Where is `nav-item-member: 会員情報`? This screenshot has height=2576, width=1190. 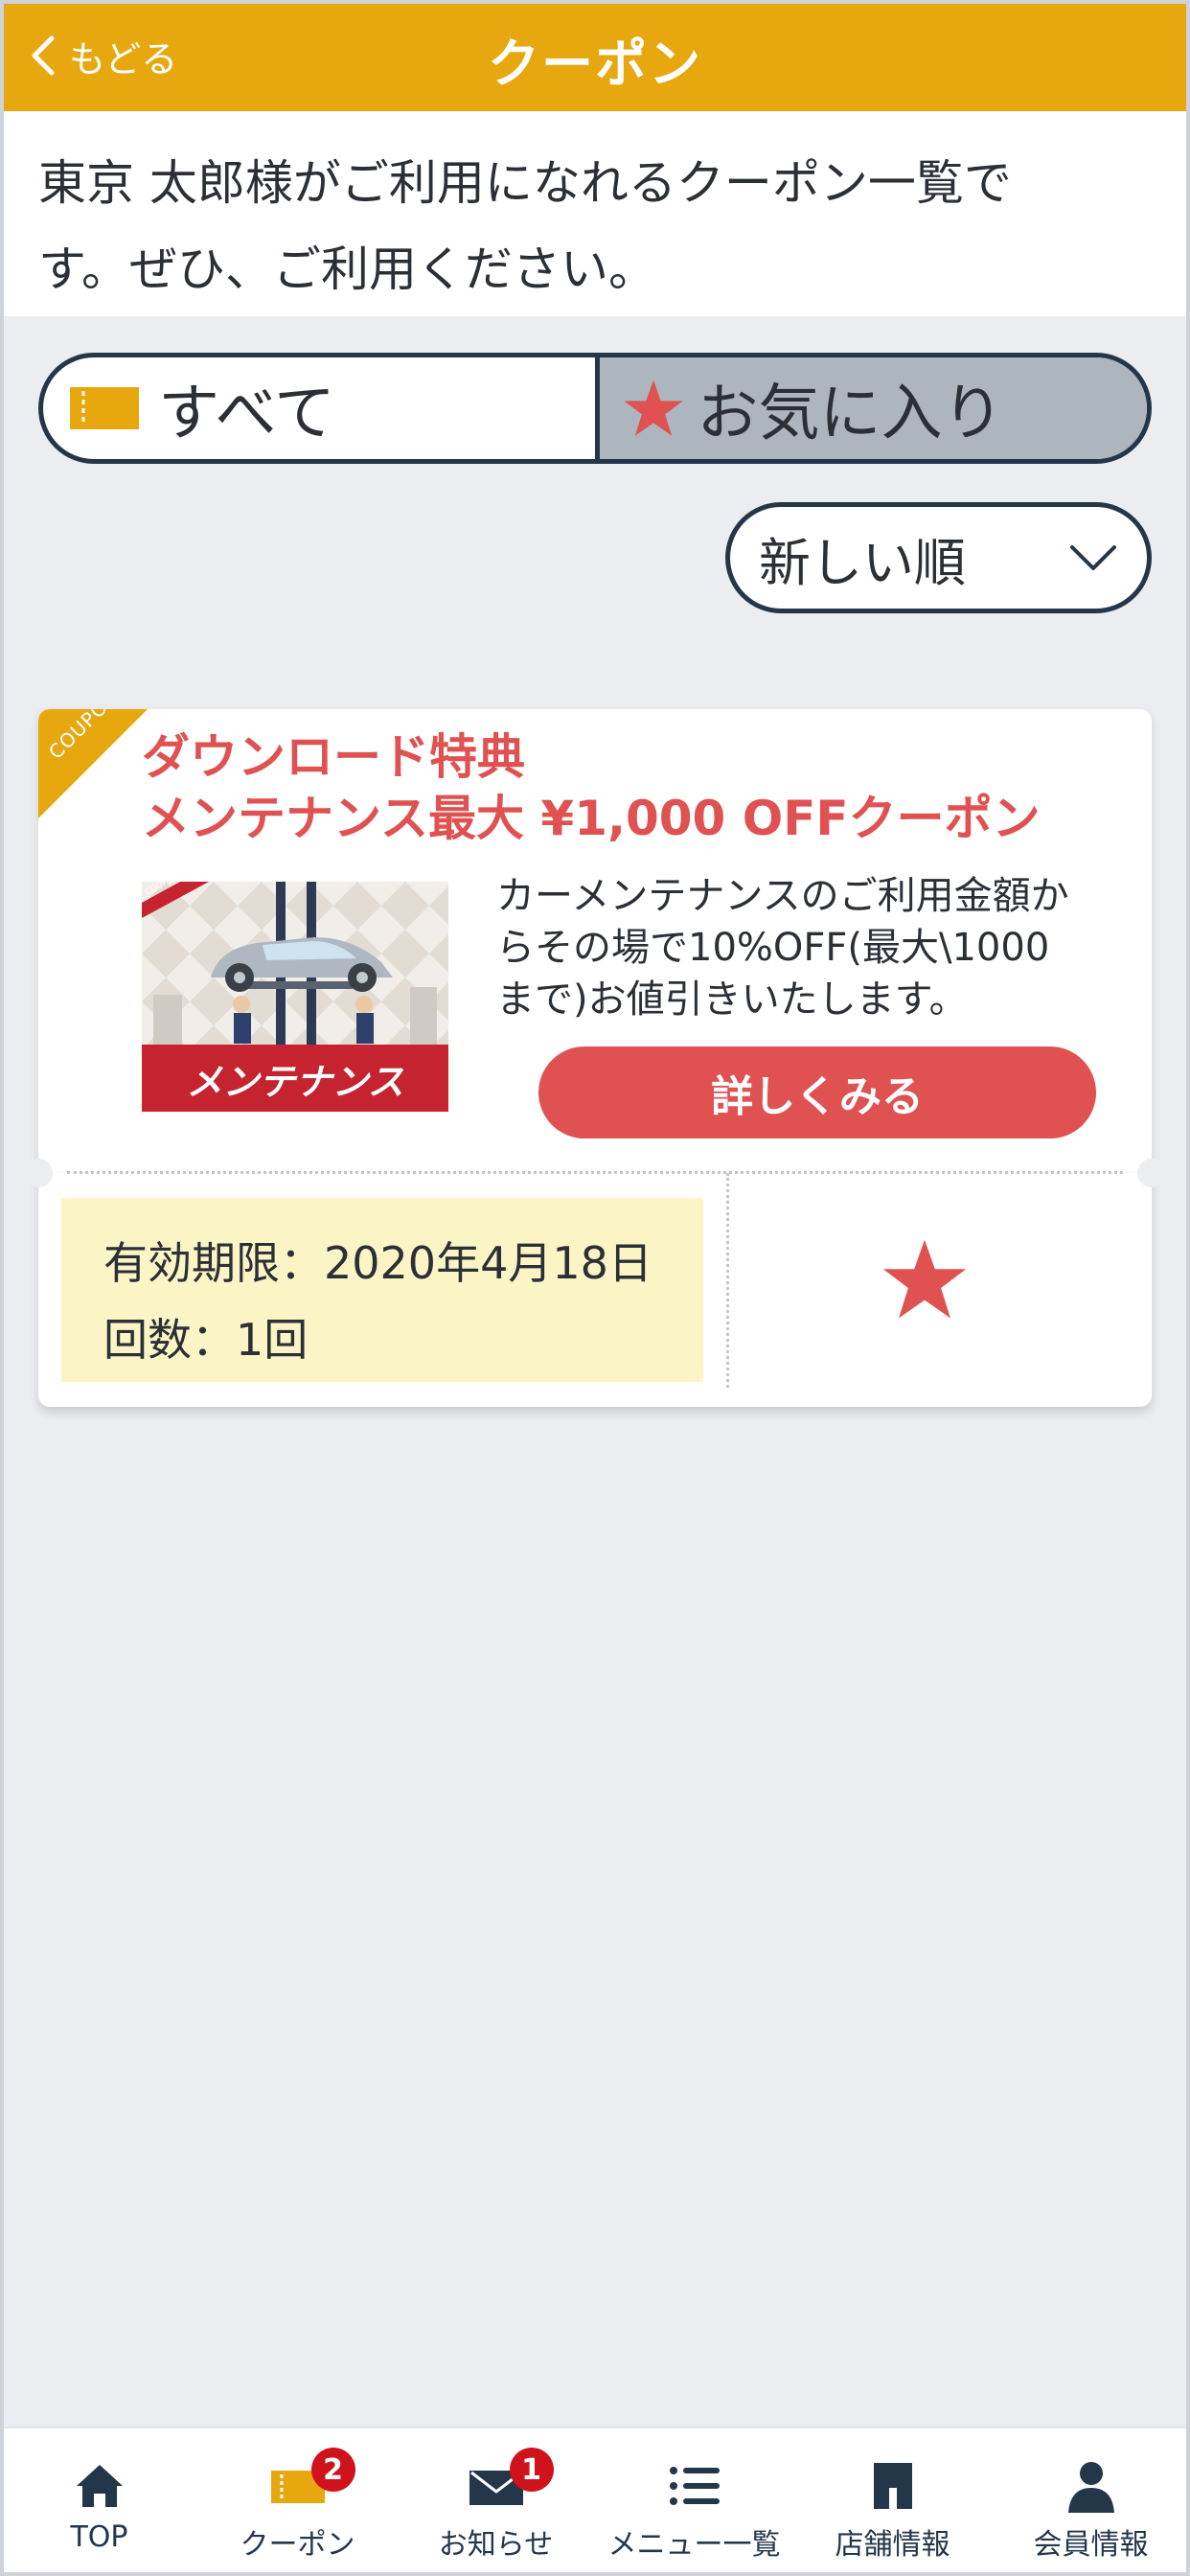 nav-item-member: 会員情報 is located at coordinates (1091, 2502).